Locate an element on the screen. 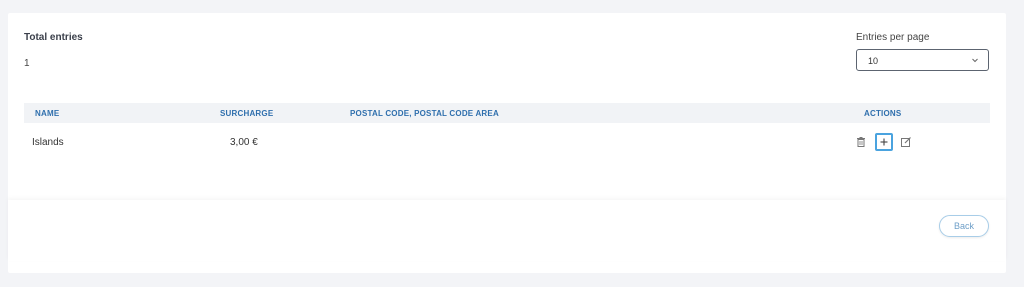 This screenshot has width=1024, height=287. column-header-actions: ACTIONS is located at coordinates (883, 113).